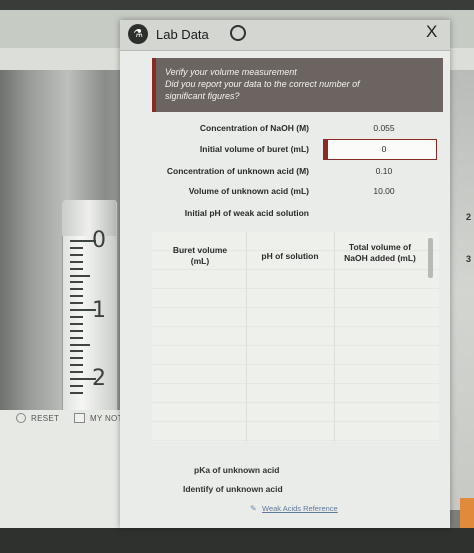 The image size is (474, 553). What do you see at coordinates (231, 72) in the screenshot?
I see `notice-line: Verify your volume measurement` at bounding box center [231, 72].